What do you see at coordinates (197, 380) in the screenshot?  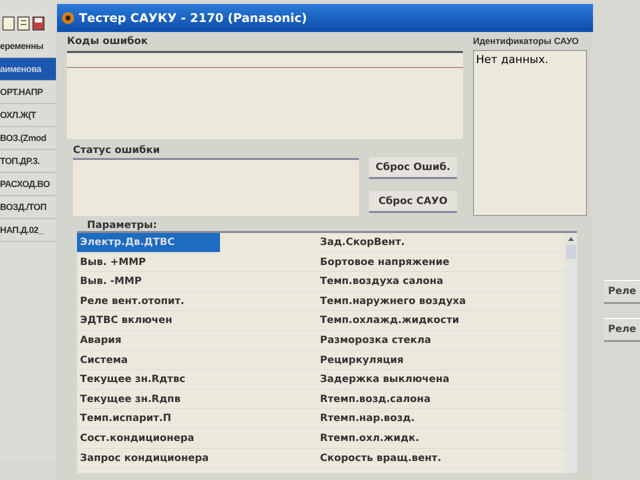 I see `parameter-item: Текущее зн.Rдтвс` at bounding box center [197, 380].